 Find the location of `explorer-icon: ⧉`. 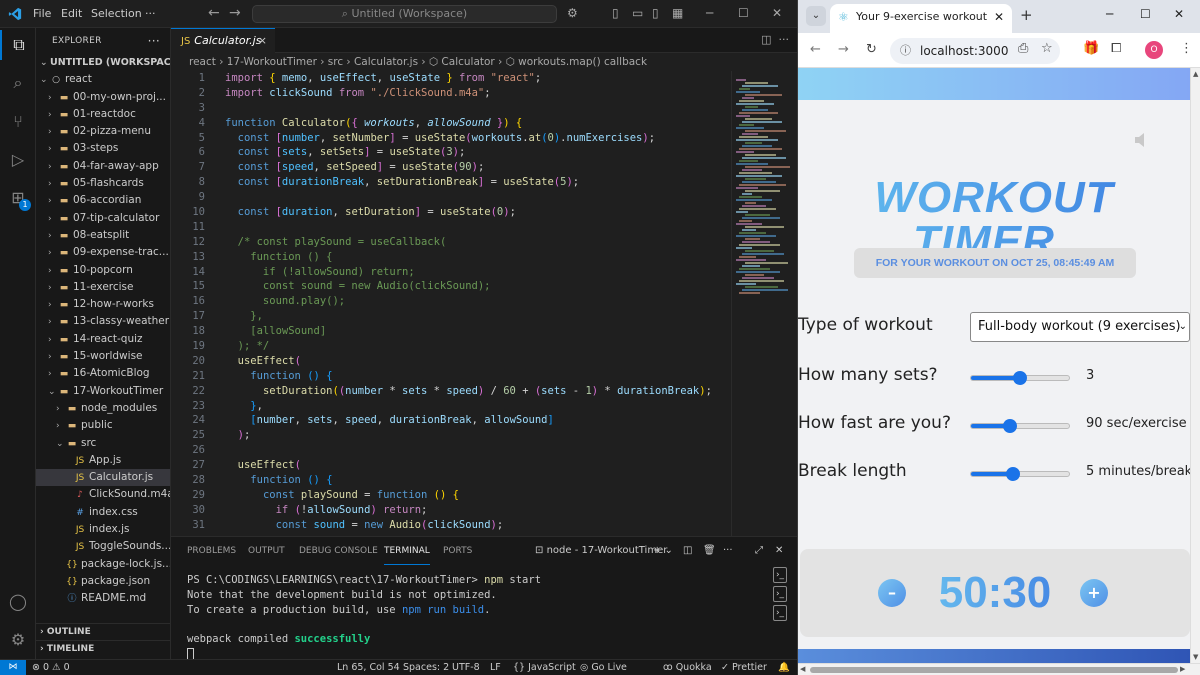

explorer-icon: ⧉ is located at coordinates (18, 45).